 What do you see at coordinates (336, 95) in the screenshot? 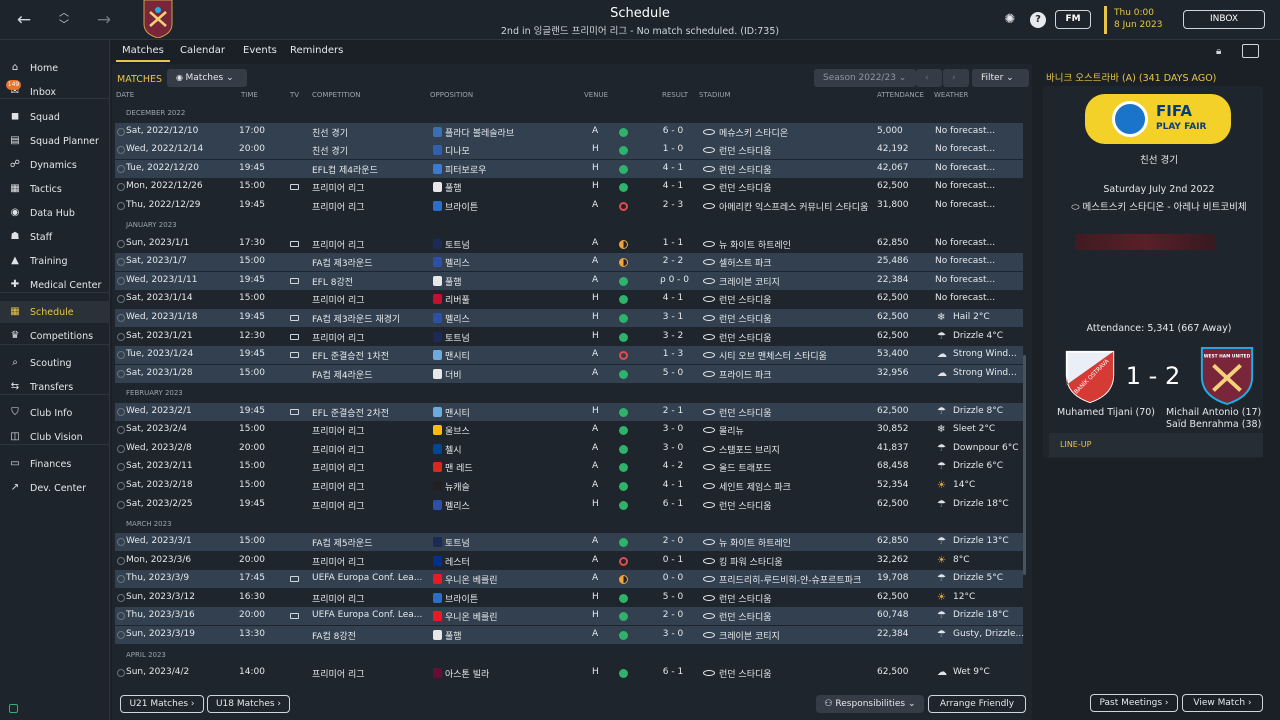
I see `col-competition: COMPETITION` at bounding box center [336, 95].